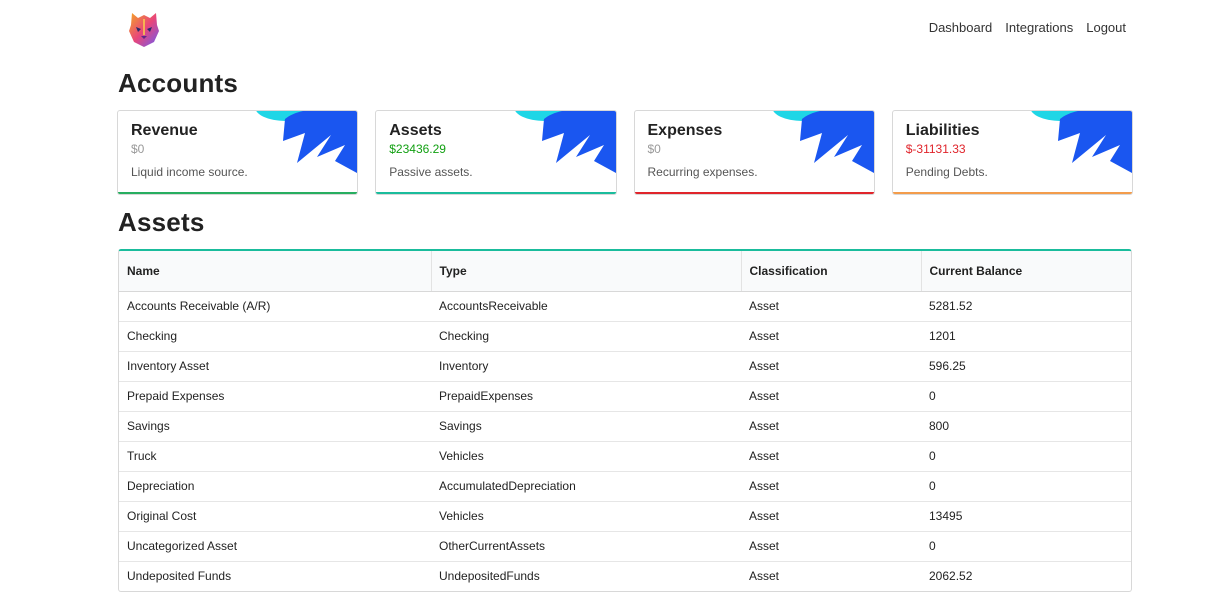 This screenshot has width=1224, height=616. I want to click on column-header-type: Type, so click(585, 271).